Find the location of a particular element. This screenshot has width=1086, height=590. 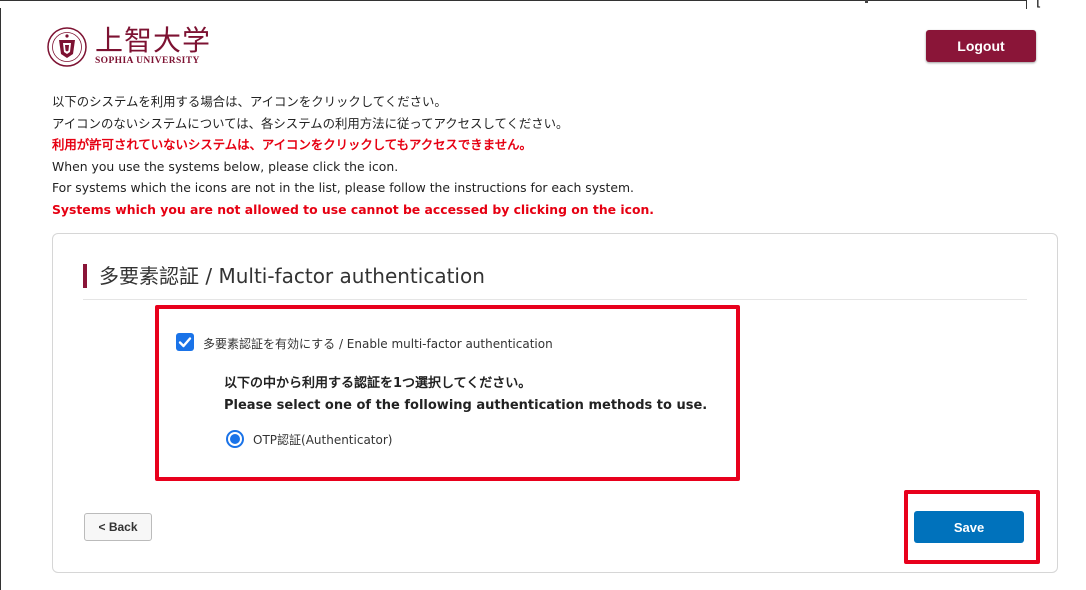

notice-jp-line-1: 以下のシステムを利用する場合は、アイコンをクリックしてください。 is located at coordinates (249, 101).